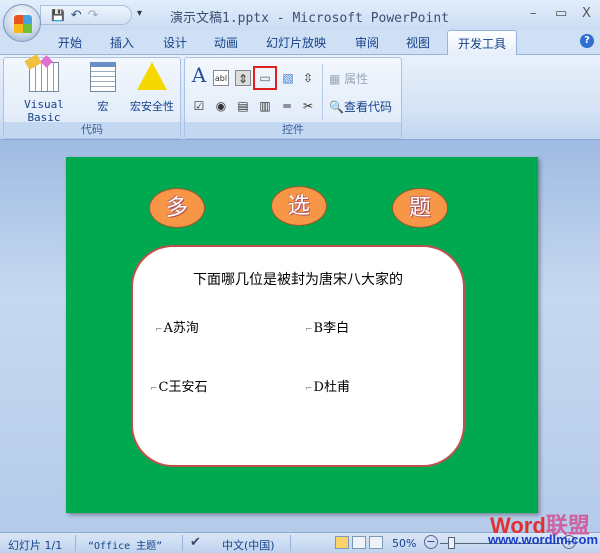  What do you see at coordinates (195, 542) in the screenshot?
I see `spellcheck-icon: ✔` at bounding box center [195, 542].